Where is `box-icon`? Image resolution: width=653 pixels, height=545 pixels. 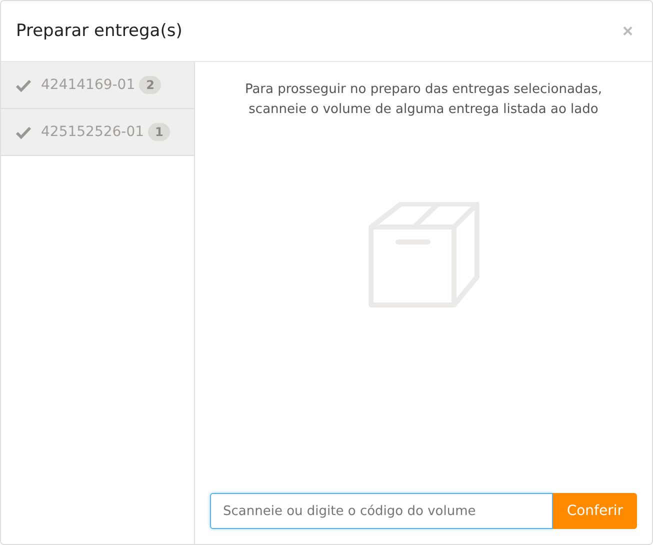
box-icon is located at coordinates (424, 255).